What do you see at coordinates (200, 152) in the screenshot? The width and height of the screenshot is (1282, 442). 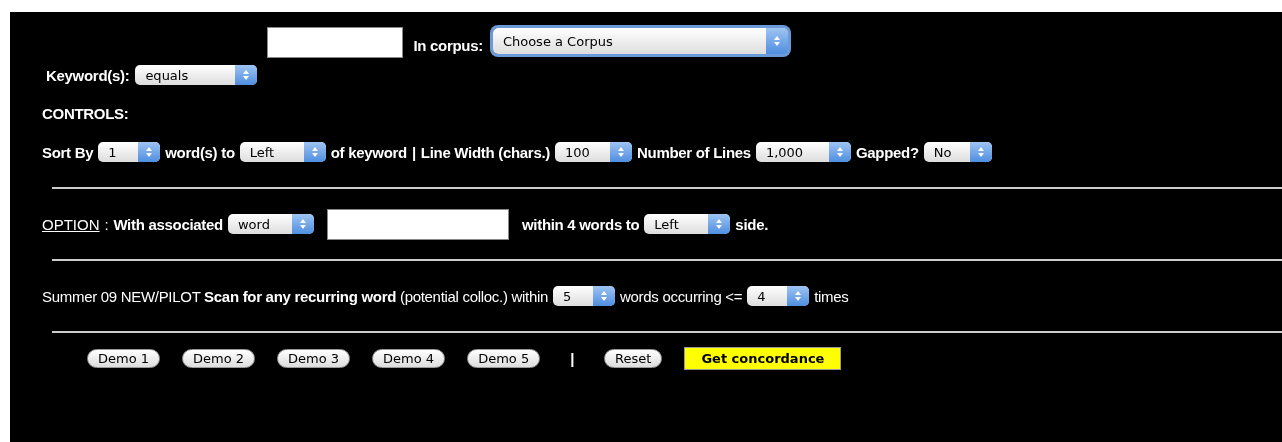 I see `row-label: word(s) to` at bounding box center [200, 152].